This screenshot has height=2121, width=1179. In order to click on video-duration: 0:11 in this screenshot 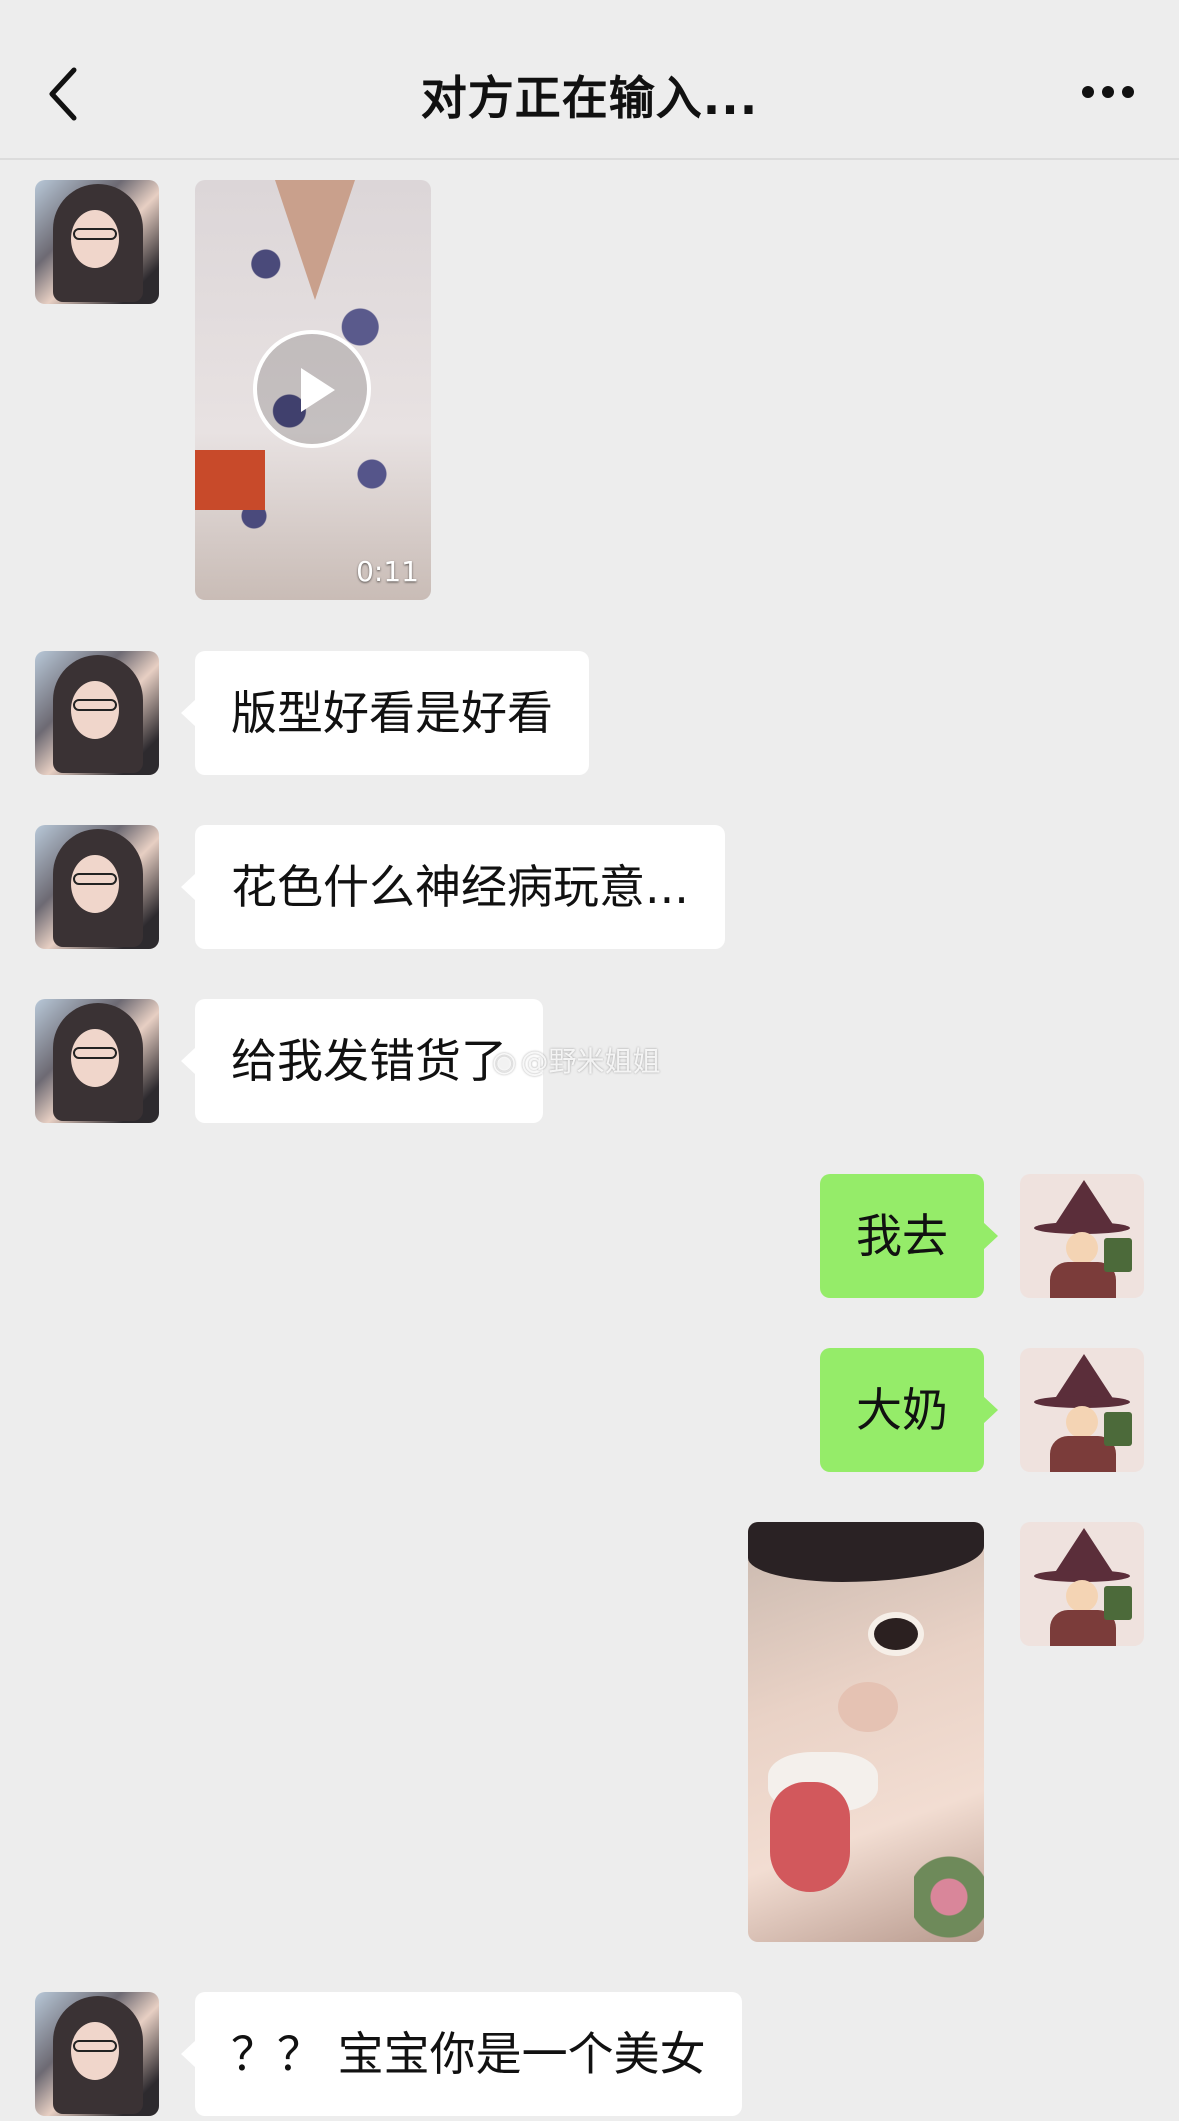, I will do `click(387, 571)`.